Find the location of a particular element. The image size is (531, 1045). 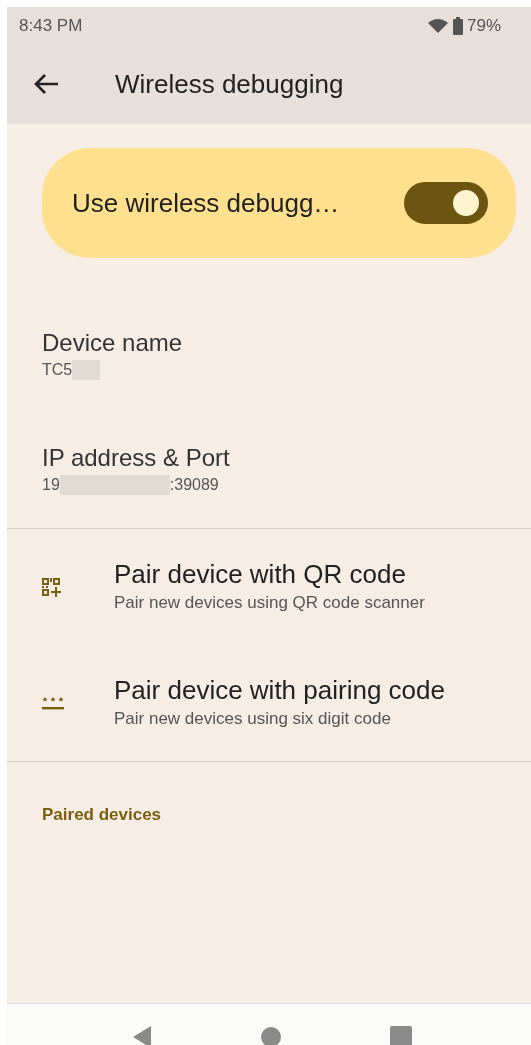

setting-value: TC5 is located at coordinates (57, 369).